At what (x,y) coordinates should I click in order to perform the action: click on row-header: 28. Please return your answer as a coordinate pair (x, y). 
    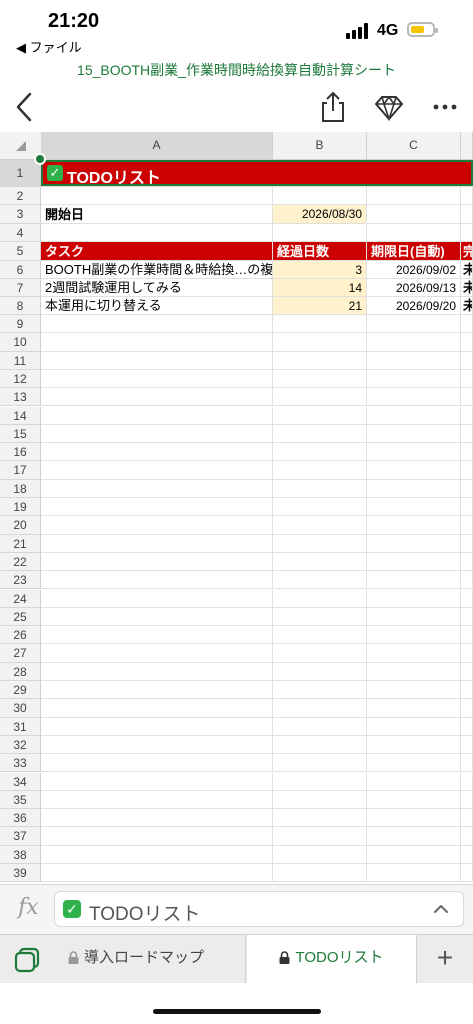
    Looking at the image, I should click on (20, 671).